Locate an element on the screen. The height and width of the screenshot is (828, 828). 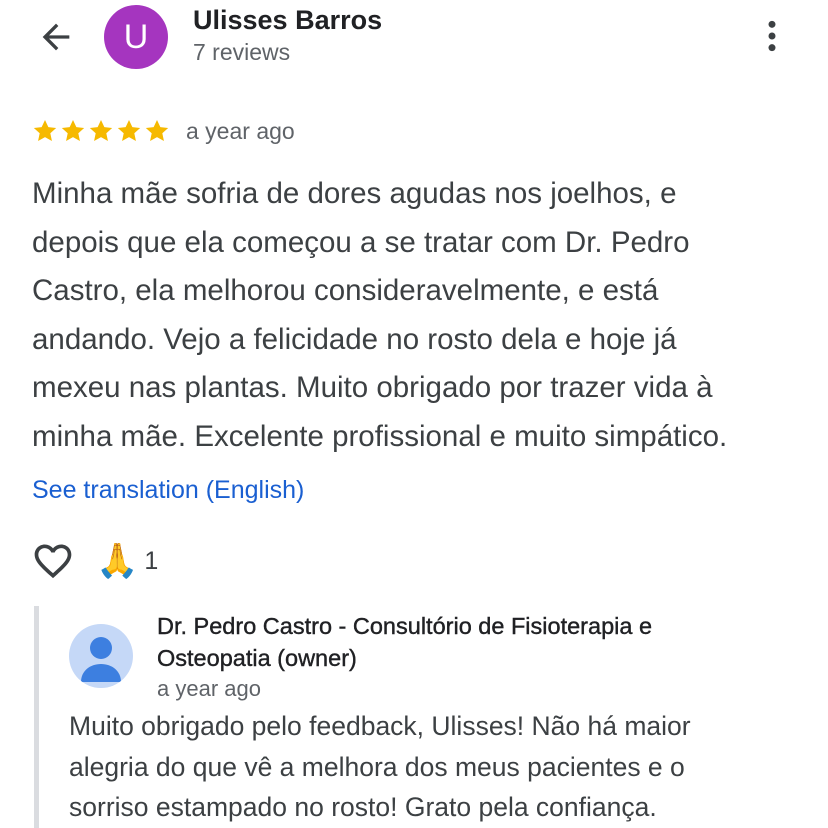
more-vertical-icon is located at coordinates (772, 36).